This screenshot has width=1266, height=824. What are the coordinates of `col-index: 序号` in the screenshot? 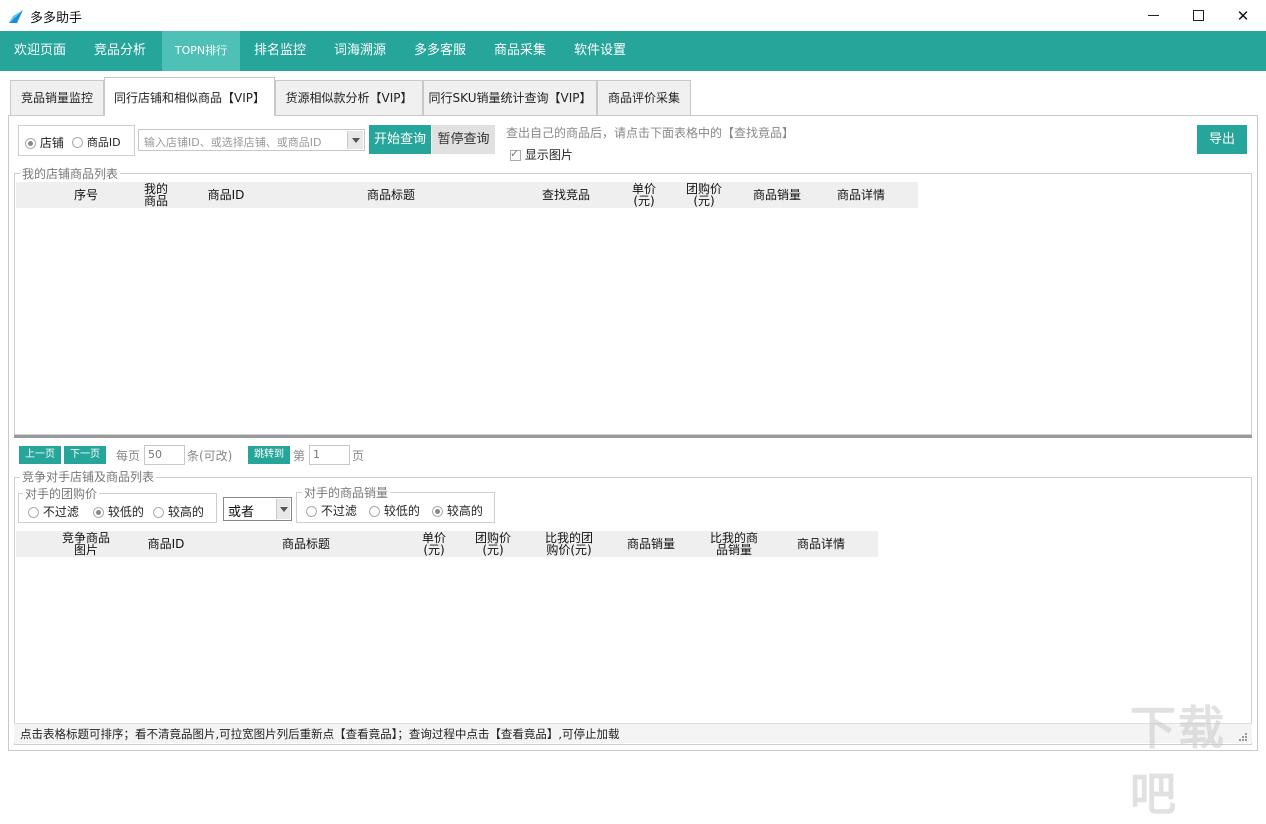 It's located at (86, 195).